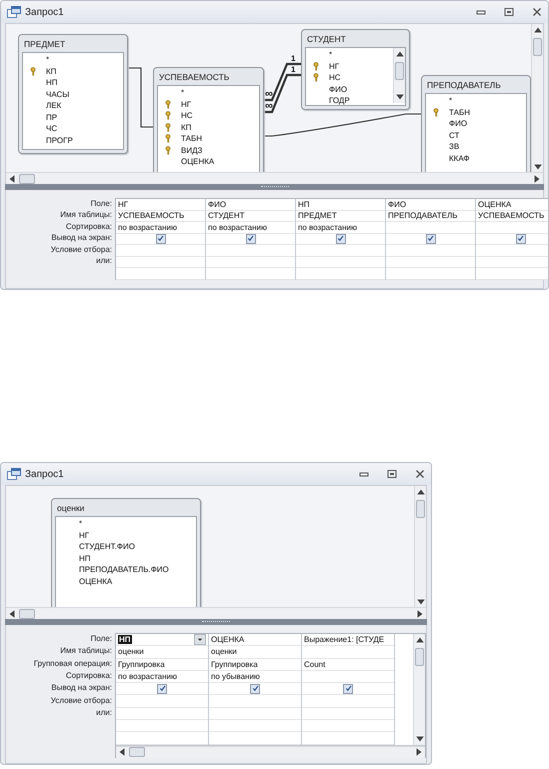  Describe the element at coordinates (50, 129) in the screenshot. I see `field-name: ЧС` at that location.